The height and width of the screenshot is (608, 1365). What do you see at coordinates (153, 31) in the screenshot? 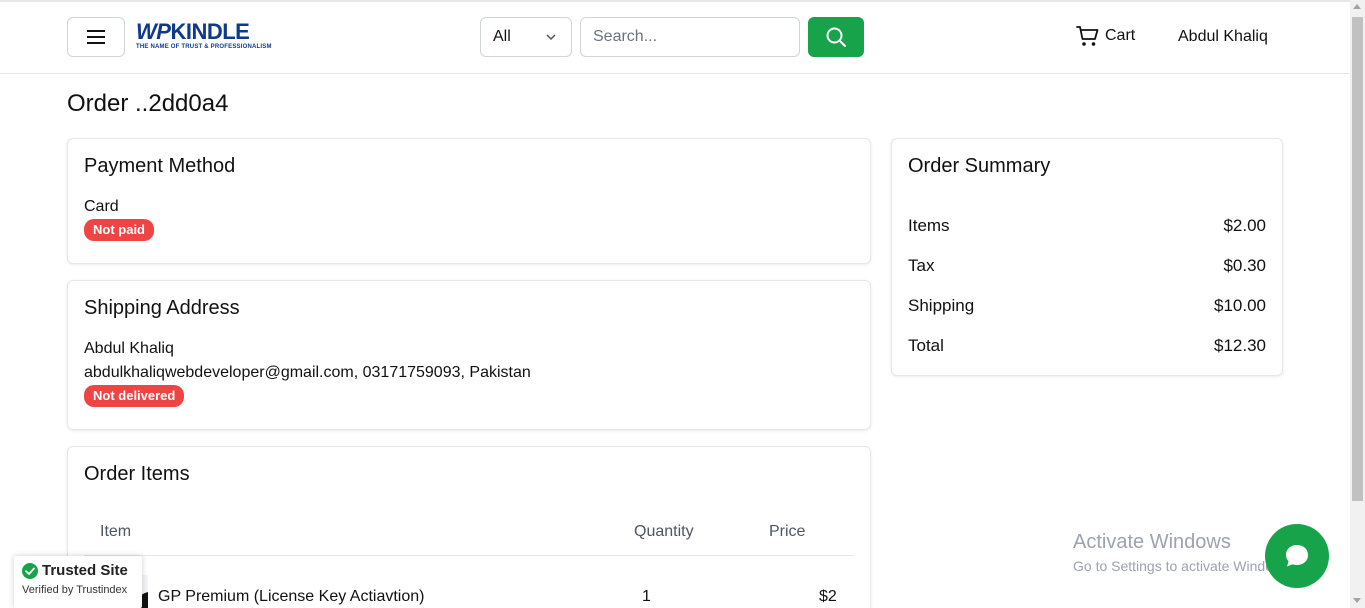
I see `logo-wp: WP` at bounding box center [153, 31].